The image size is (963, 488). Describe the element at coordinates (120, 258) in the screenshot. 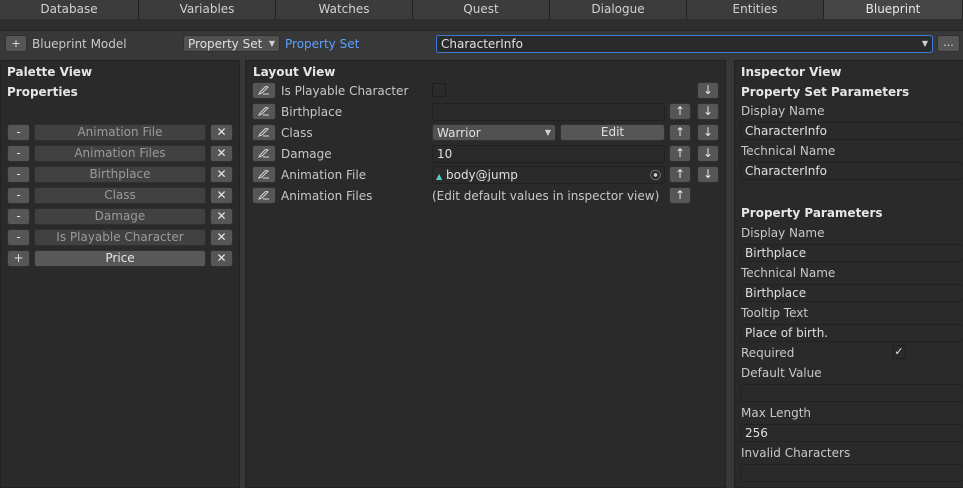

I see `palette-item-price: Price` at that location.